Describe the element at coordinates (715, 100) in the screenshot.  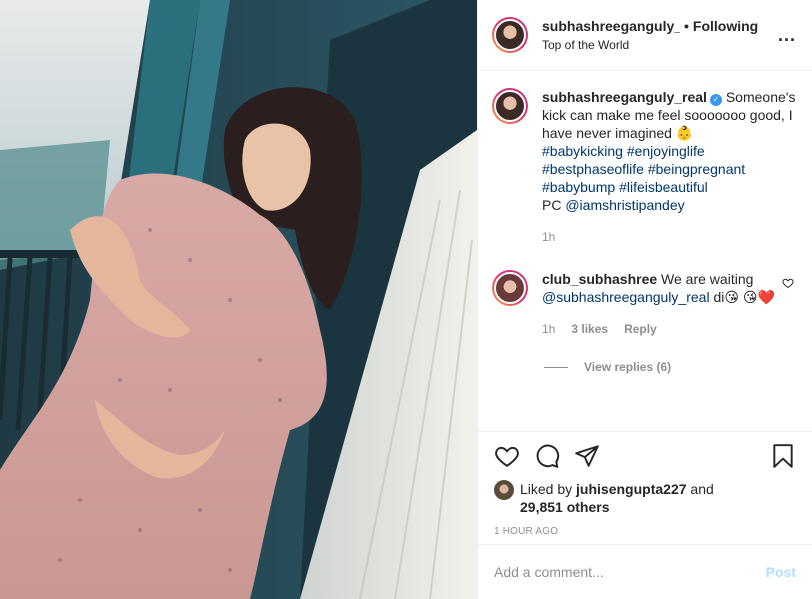
I see `verified-badge-icon: ✓` at that location.